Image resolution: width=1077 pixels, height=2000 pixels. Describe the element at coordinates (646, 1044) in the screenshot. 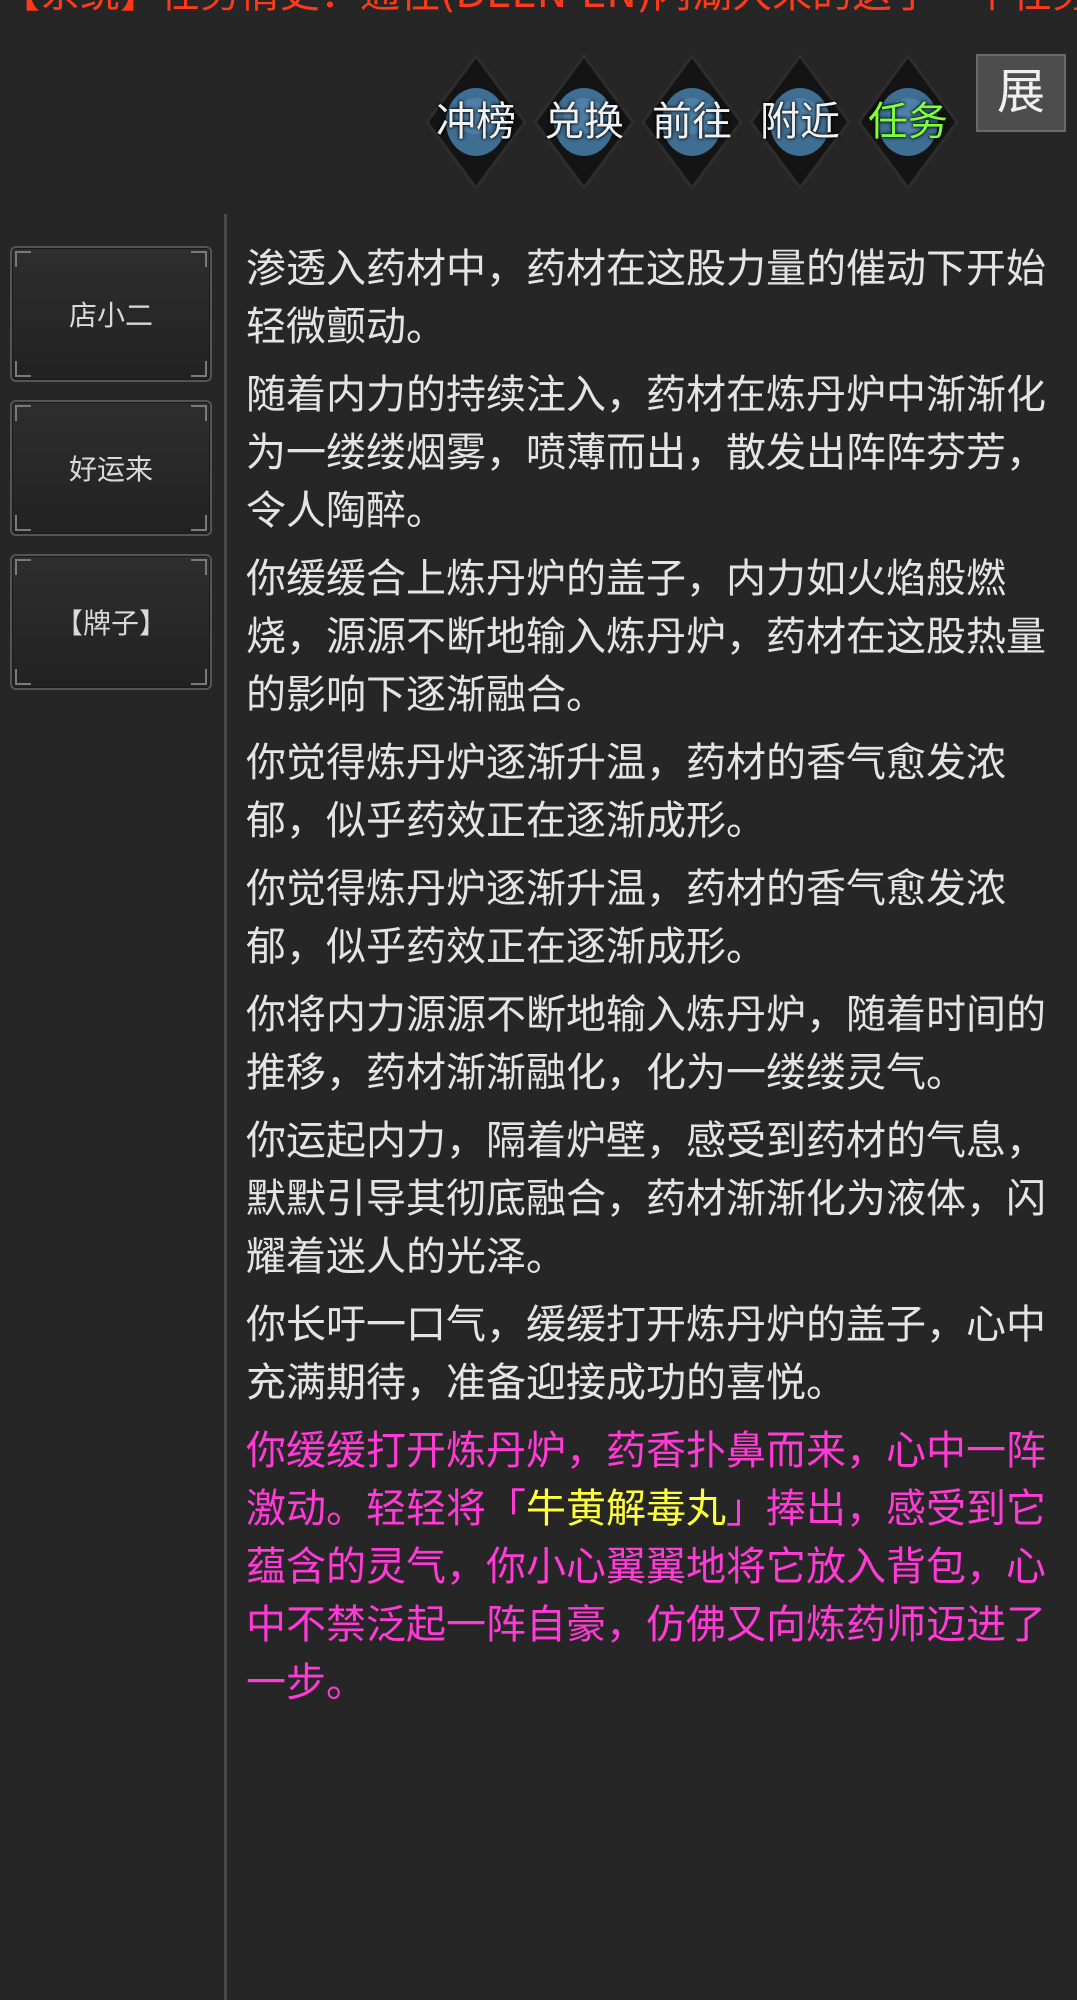

I see `log-message: 你将内力源源不断地输入炼丹炉，随着时间的推移，药材渐渐融化，化为一缕缕灵气。` at that location.